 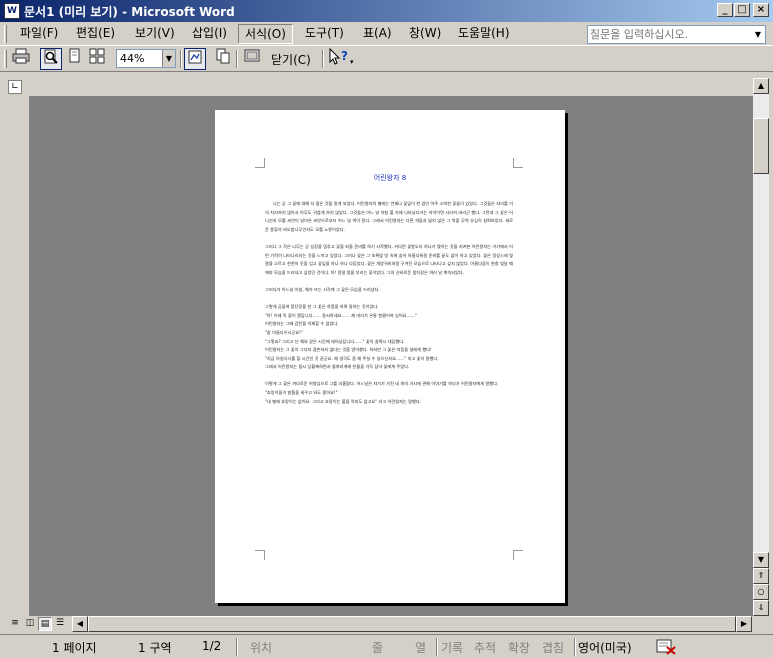 I want to click on magnifier-icon, so click(x=51, y=59).